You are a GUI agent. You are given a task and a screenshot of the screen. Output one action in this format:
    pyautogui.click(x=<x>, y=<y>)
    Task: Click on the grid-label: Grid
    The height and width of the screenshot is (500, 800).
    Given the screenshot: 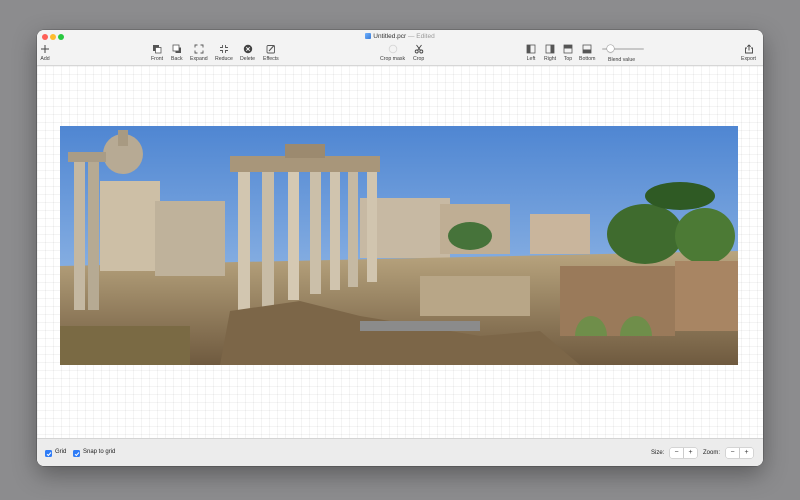 What is the action you would take?
    pyautogui.click(x=61, y=452)
    